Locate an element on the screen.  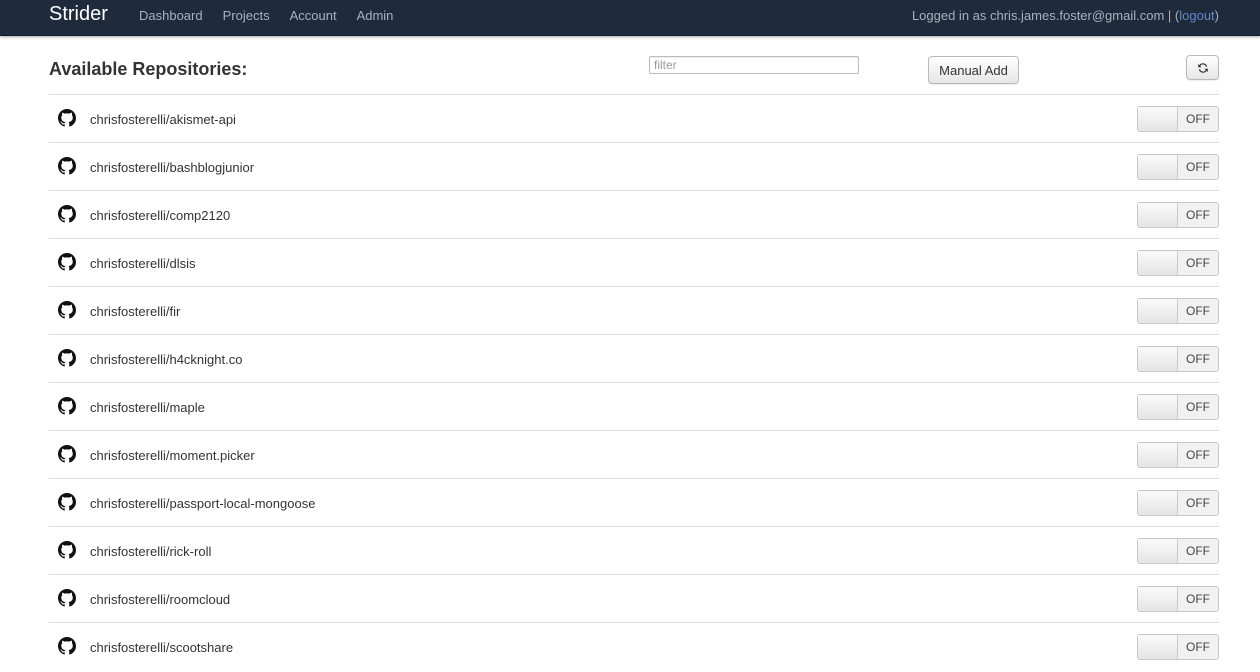
repo-name: chrisfosterelli/comp2120 is located at coordinates (160, 215).